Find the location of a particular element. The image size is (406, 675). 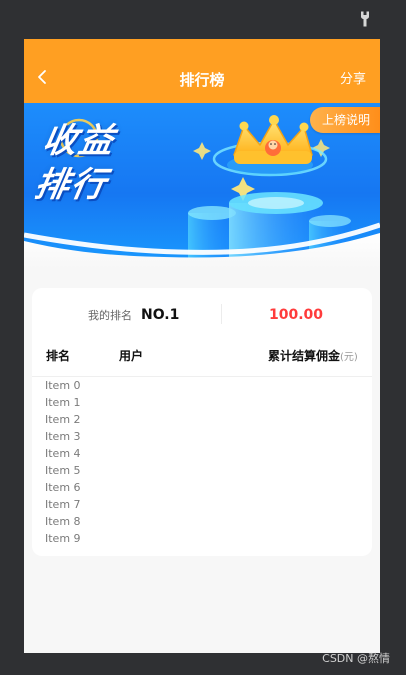

list-item: Item 5 is located at coordinates (63, 470).